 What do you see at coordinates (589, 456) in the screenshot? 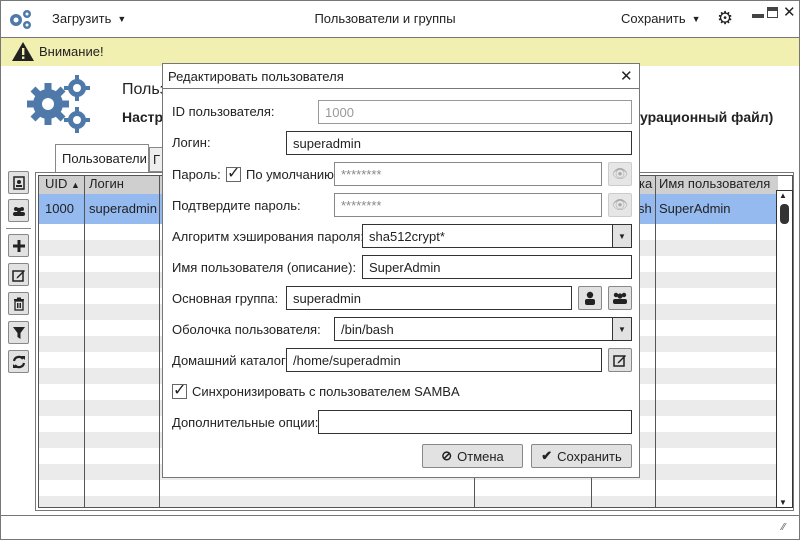
I see `save-label: Сохранить` at bounding box center [589, 456].